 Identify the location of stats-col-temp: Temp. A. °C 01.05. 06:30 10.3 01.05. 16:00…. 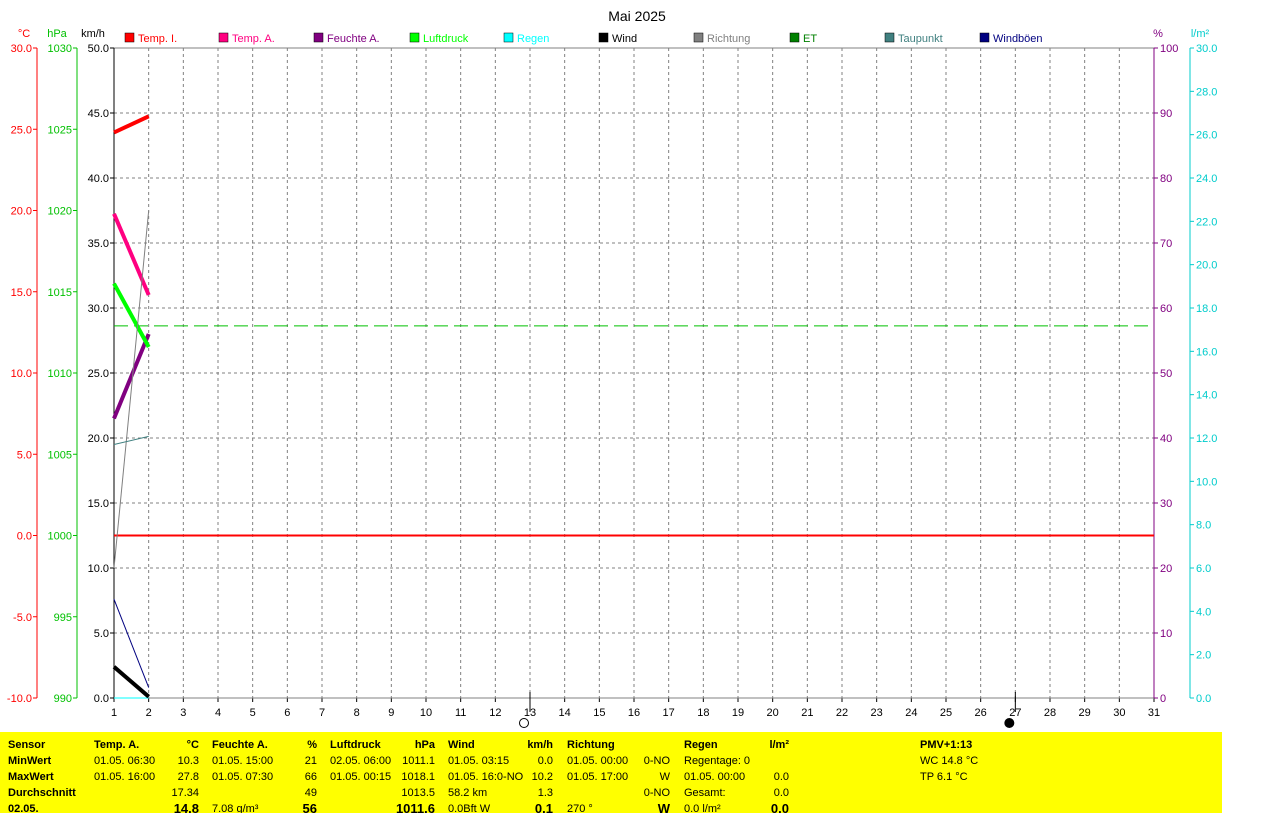
(146, 772).